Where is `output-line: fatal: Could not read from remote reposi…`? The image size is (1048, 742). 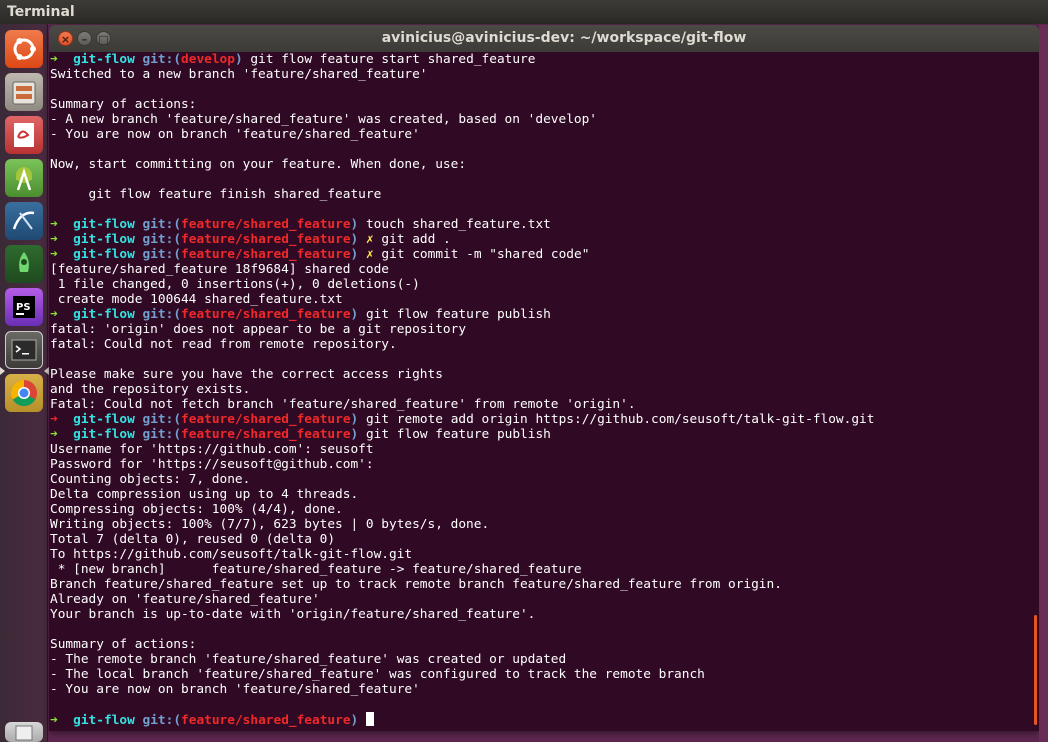
output-line: fatal: Could not read from remote reposi… is located at coordinates (223, 344).